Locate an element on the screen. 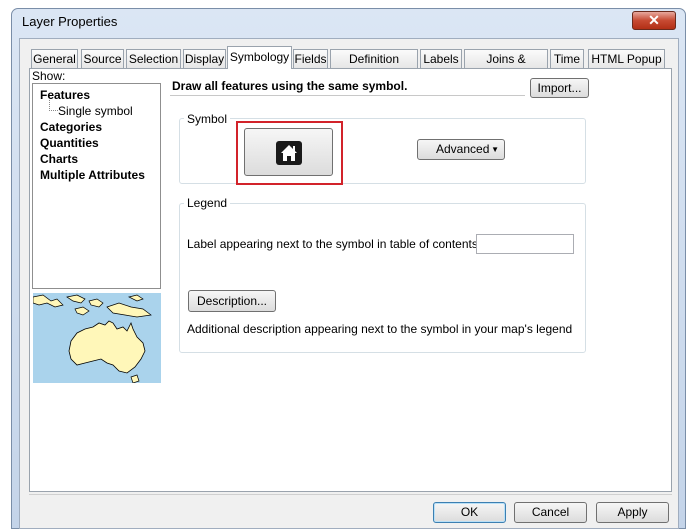 This screenshot has width=686, height=529. ok-button: OK is located at coordinates (469, 512).